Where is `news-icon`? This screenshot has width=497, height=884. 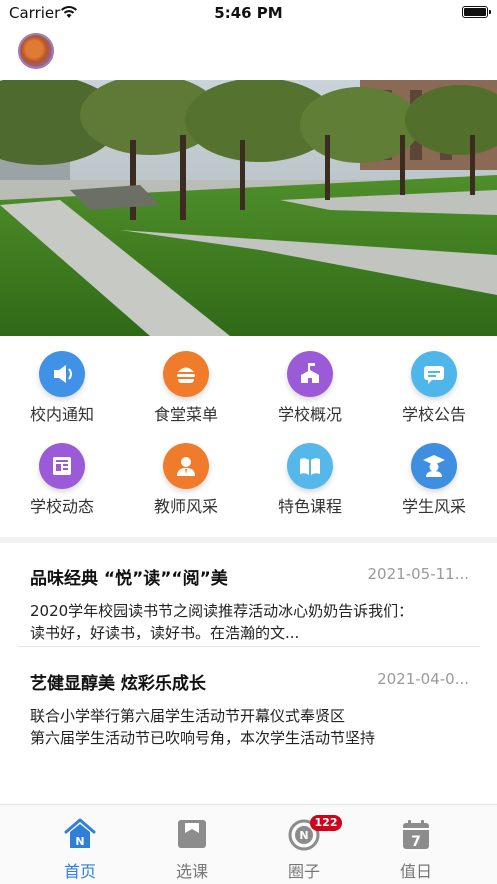
news-icon is located at coordinates (62, 466).